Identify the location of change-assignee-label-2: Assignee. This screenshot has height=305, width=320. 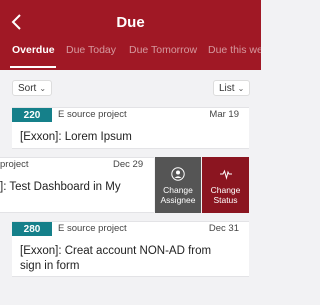
(178, 200).